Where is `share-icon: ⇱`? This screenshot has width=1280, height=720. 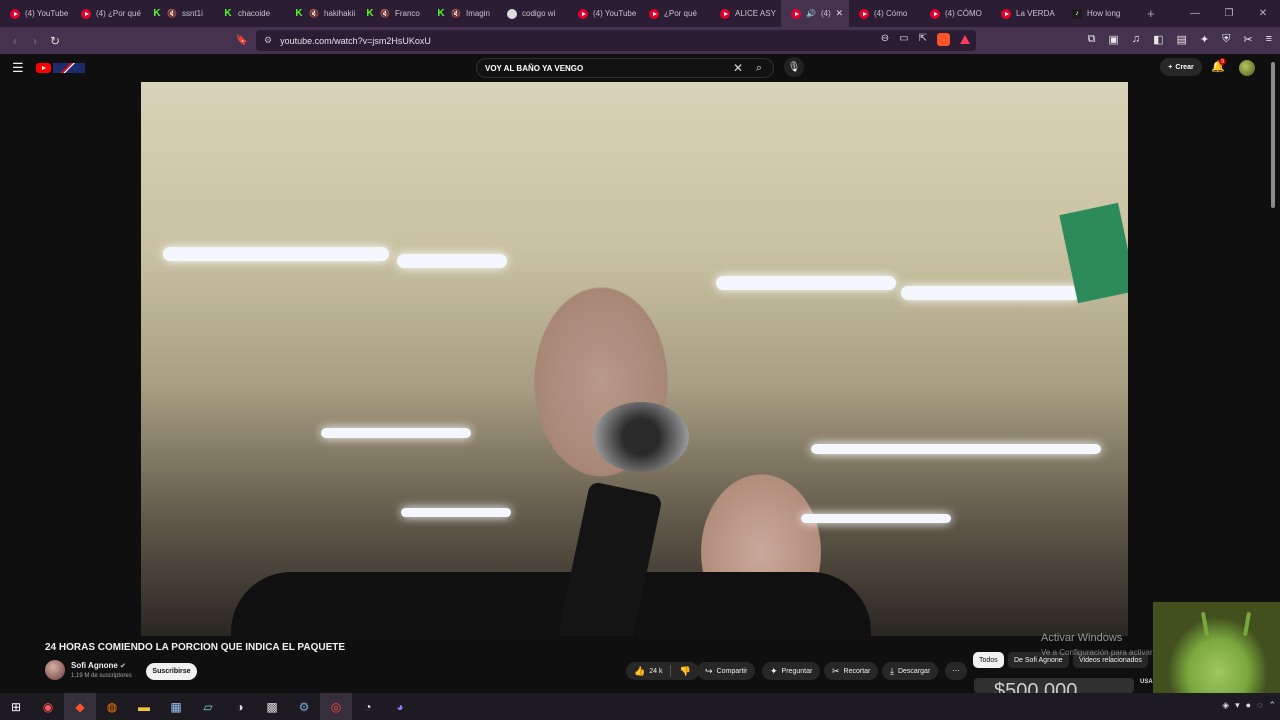
share-icon: ⇱ is located at coordinates (923, 39).